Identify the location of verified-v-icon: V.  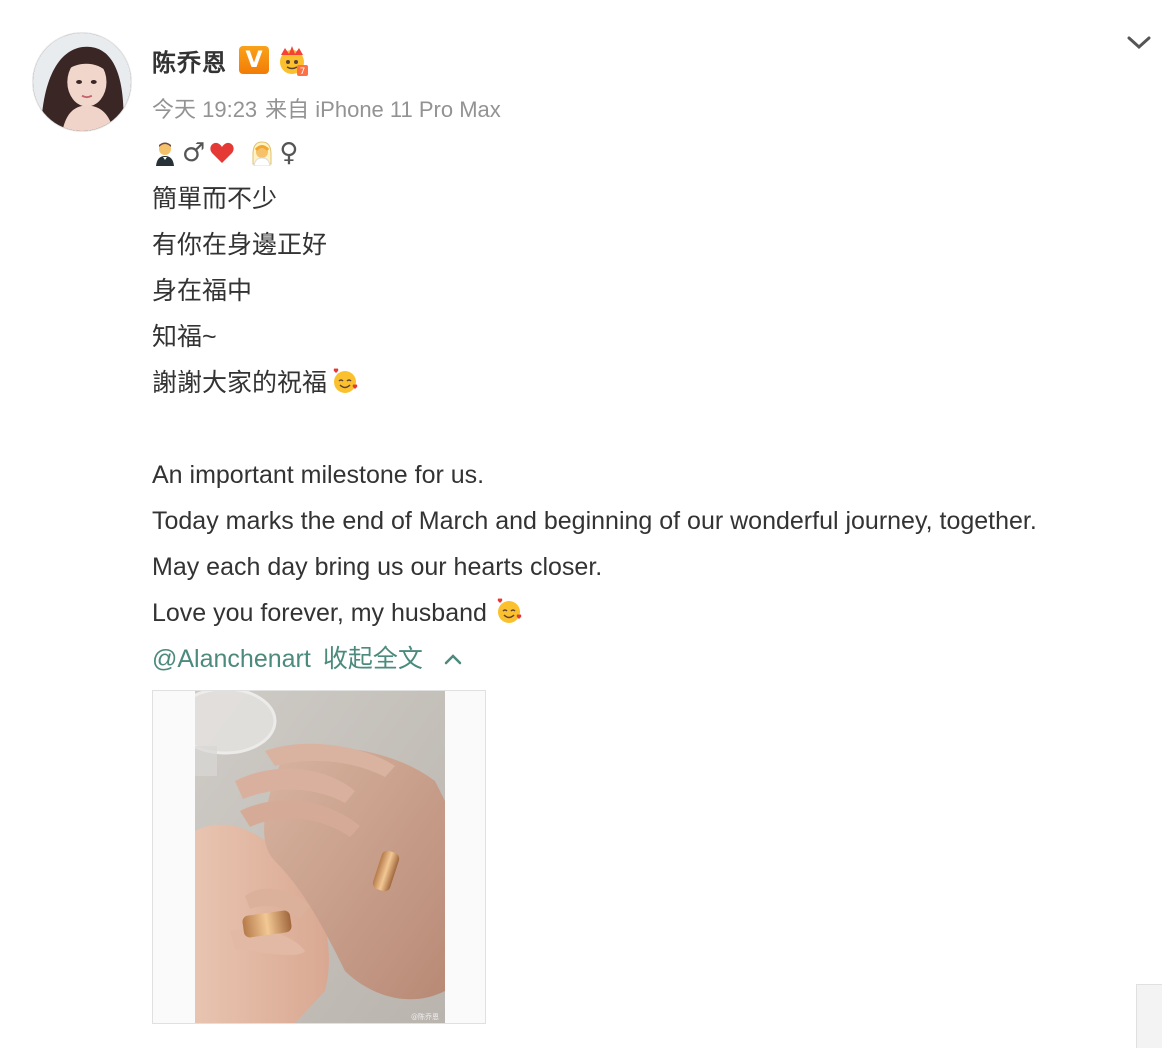
(254, 60).